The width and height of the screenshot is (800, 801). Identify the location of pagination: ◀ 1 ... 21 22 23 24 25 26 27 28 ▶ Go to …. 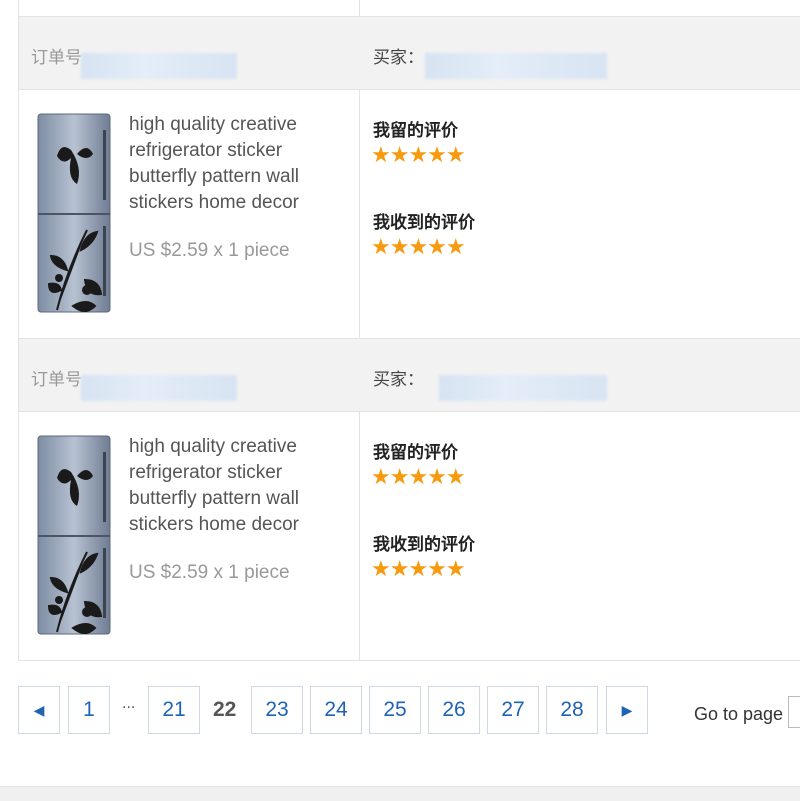
(409, 711).